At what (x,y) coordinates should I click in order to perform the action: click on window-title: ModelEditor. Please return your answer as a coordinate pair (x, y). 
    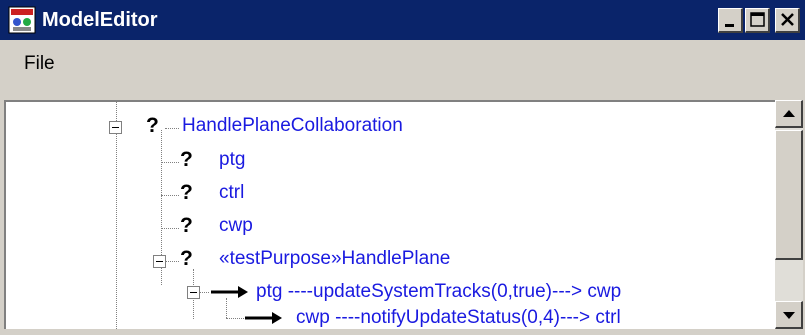
    Looking at the image, I should click on (100, 20).